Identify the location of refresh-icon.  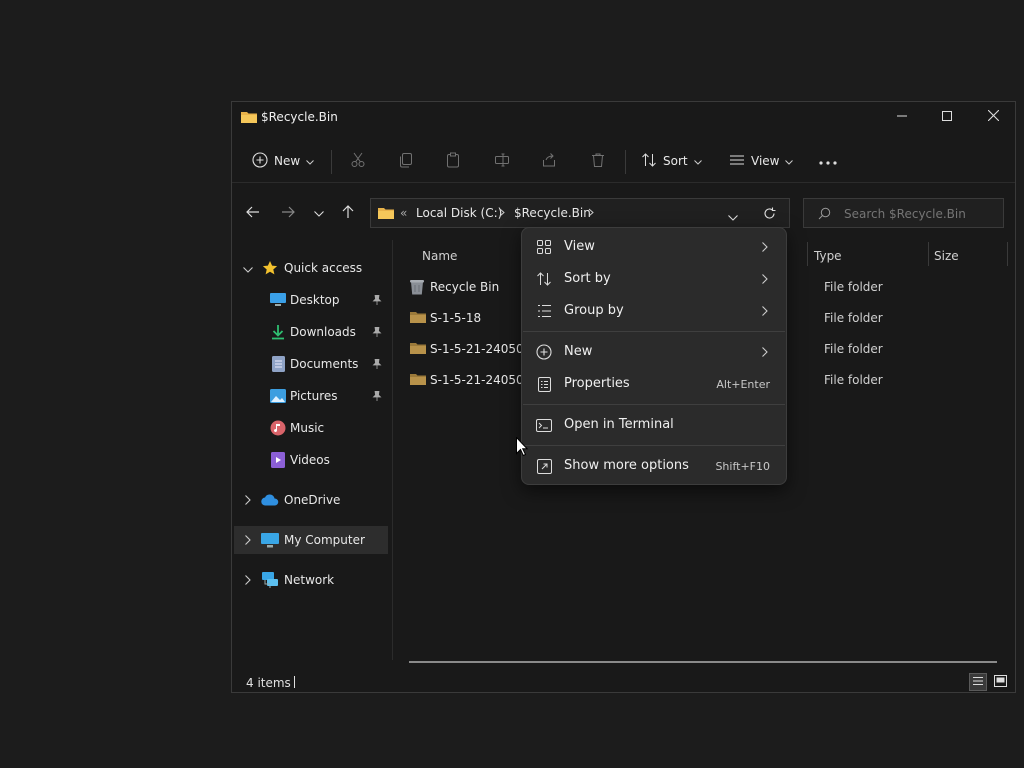
(769, 215).